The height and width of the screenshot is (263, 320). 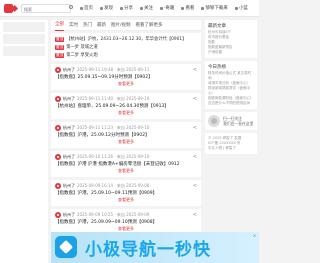 What do you see at coordinates (126, 77) in the screenshot?
I see `post-title: 【指数盘】25.09.15~09.19分时预测【0902】` at bounding box center [126, 77].